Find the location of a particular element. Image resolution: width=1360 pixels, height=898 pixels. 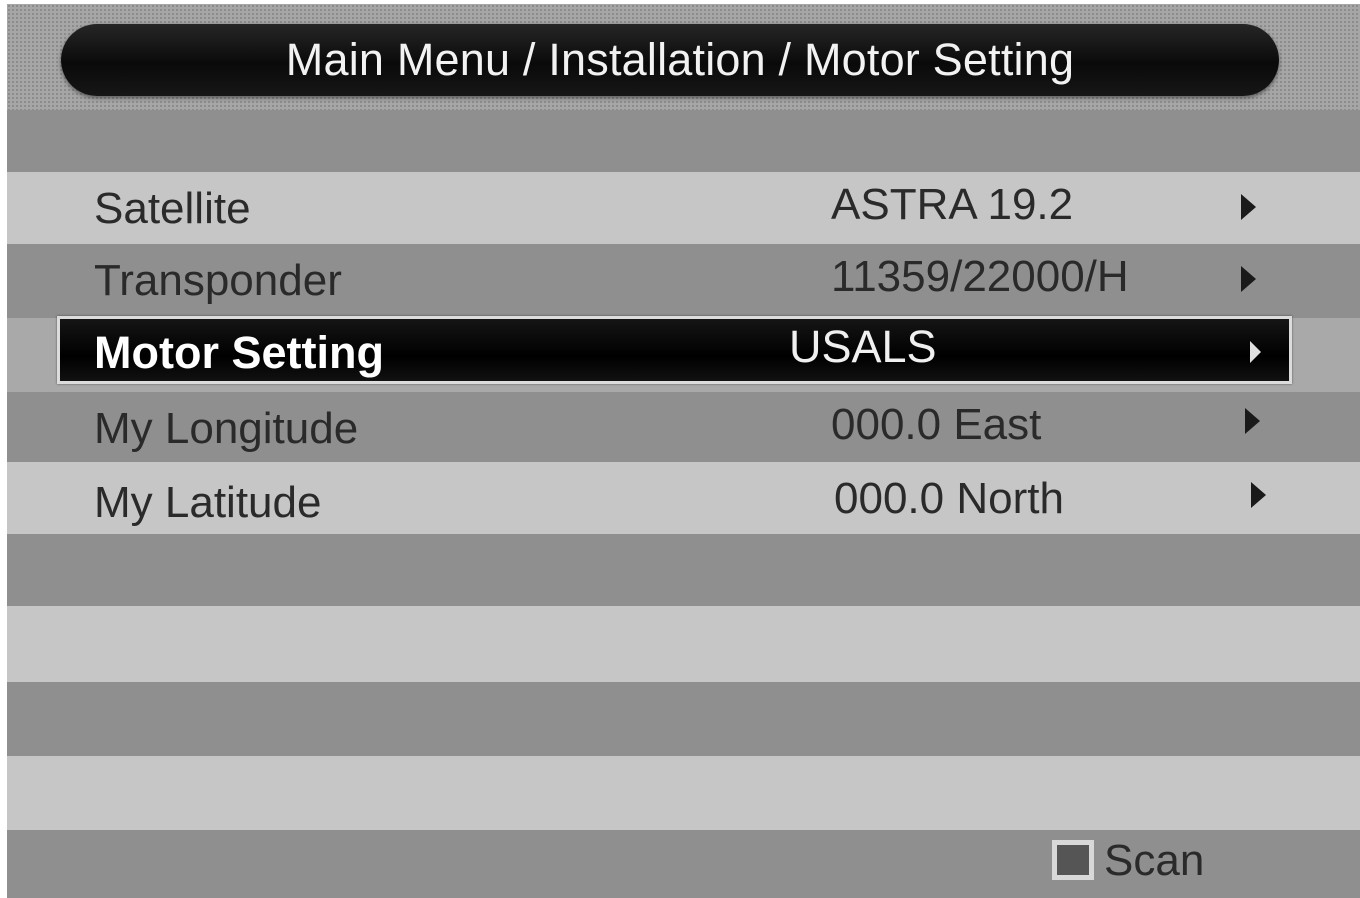

menu-row-my-longitude: My Longitude 000.0 East is located at coordinates (683, 428).